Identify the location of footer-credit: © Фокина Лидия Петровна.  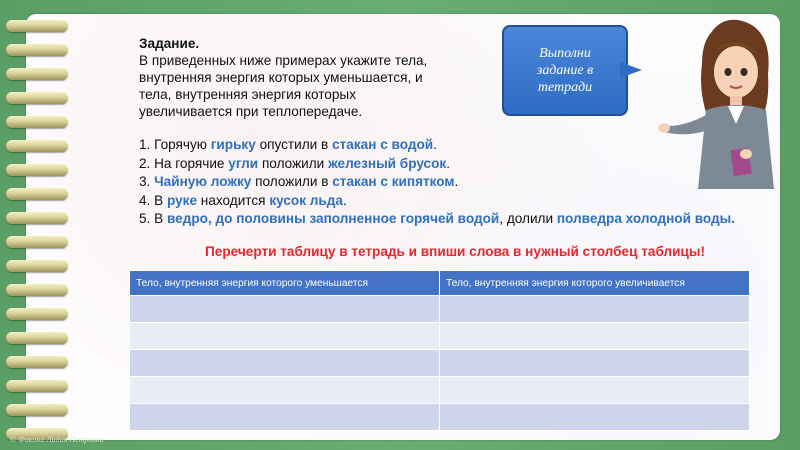
(57, 439).